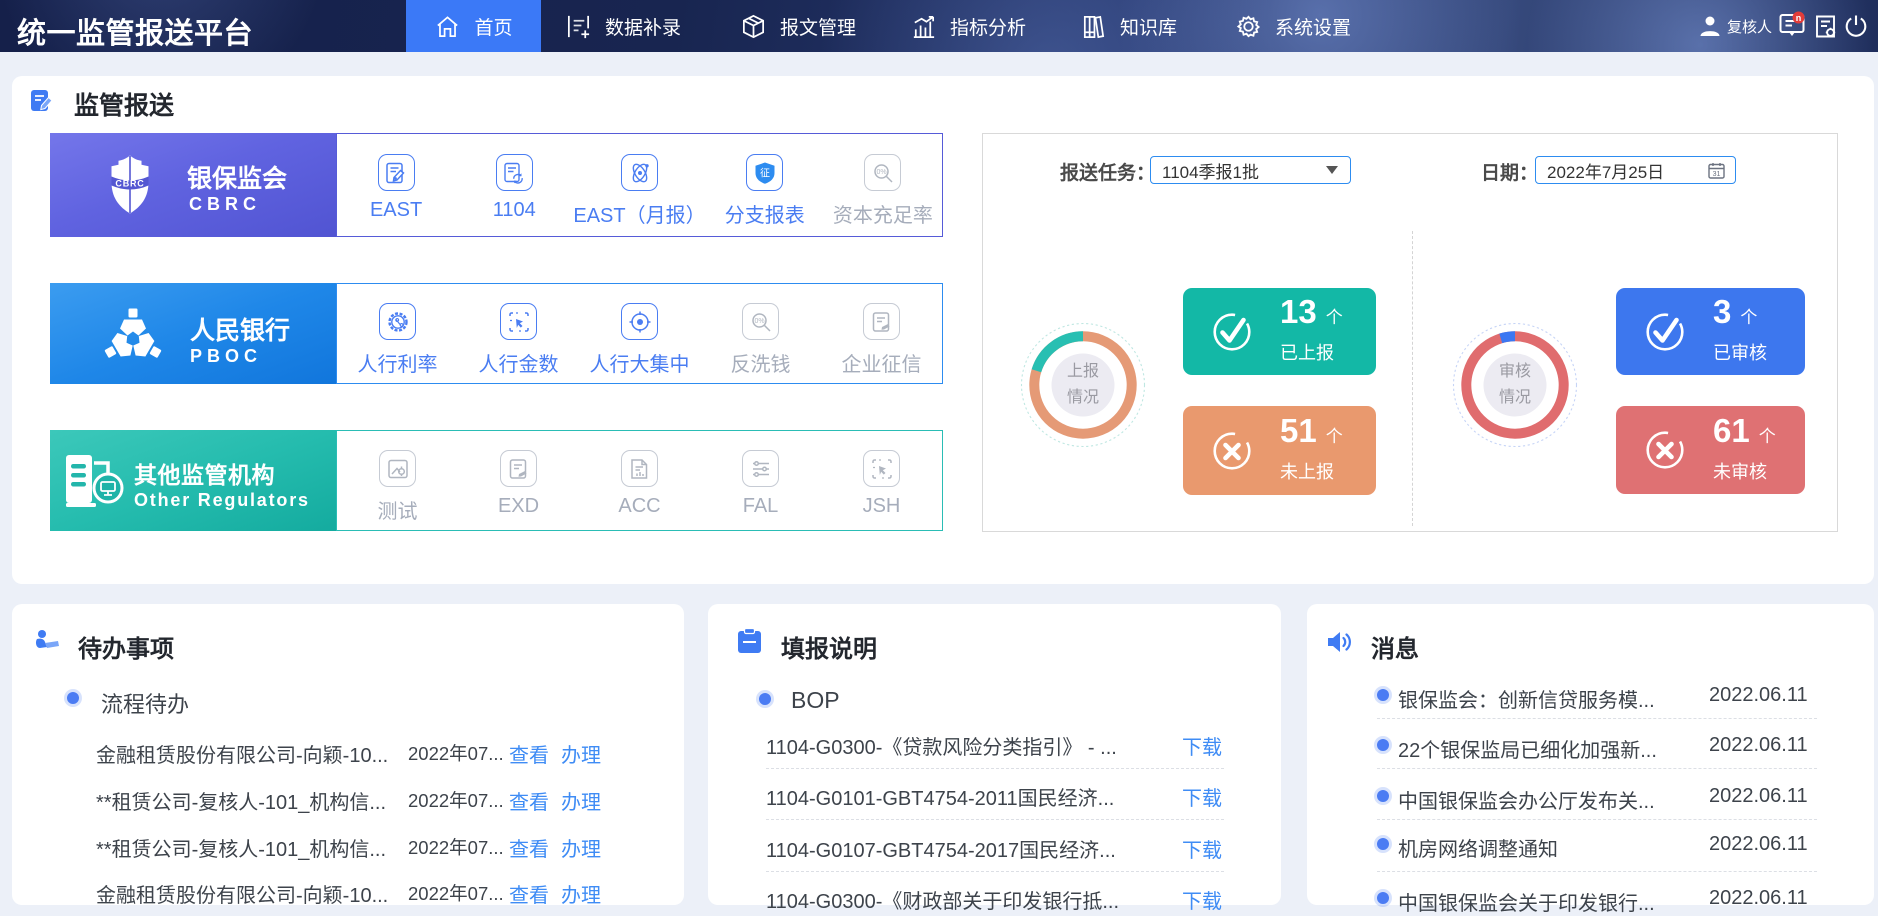 This screenshot has height=916, width=1878. Describe the element at coordinates (1799, 18) in the screenshot. I see `svg-text: n` at that location.